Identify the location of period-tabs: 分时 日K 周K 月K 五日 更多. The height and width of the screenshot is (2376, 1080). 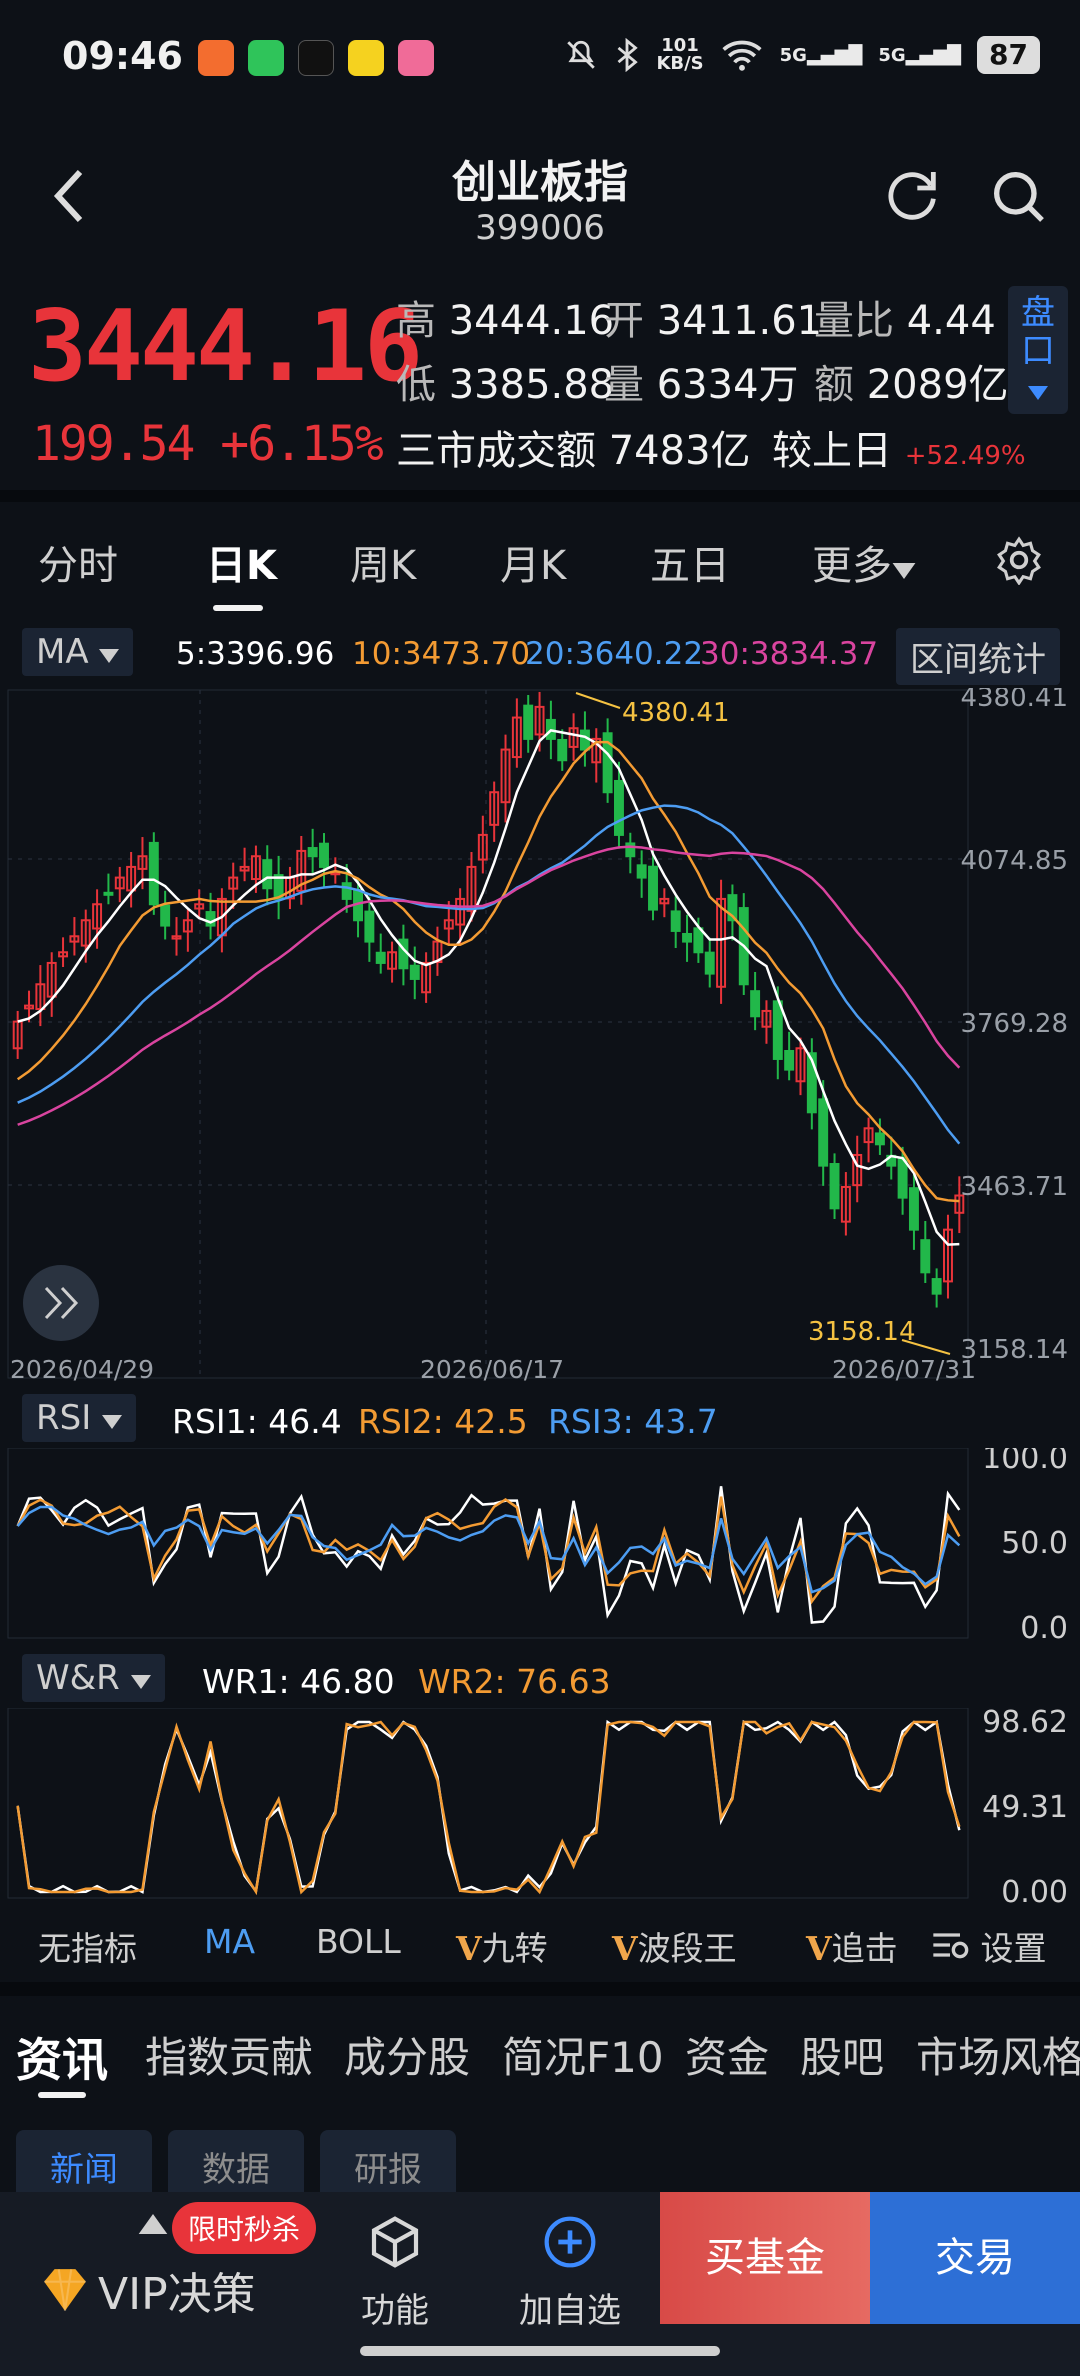
(540, 560).